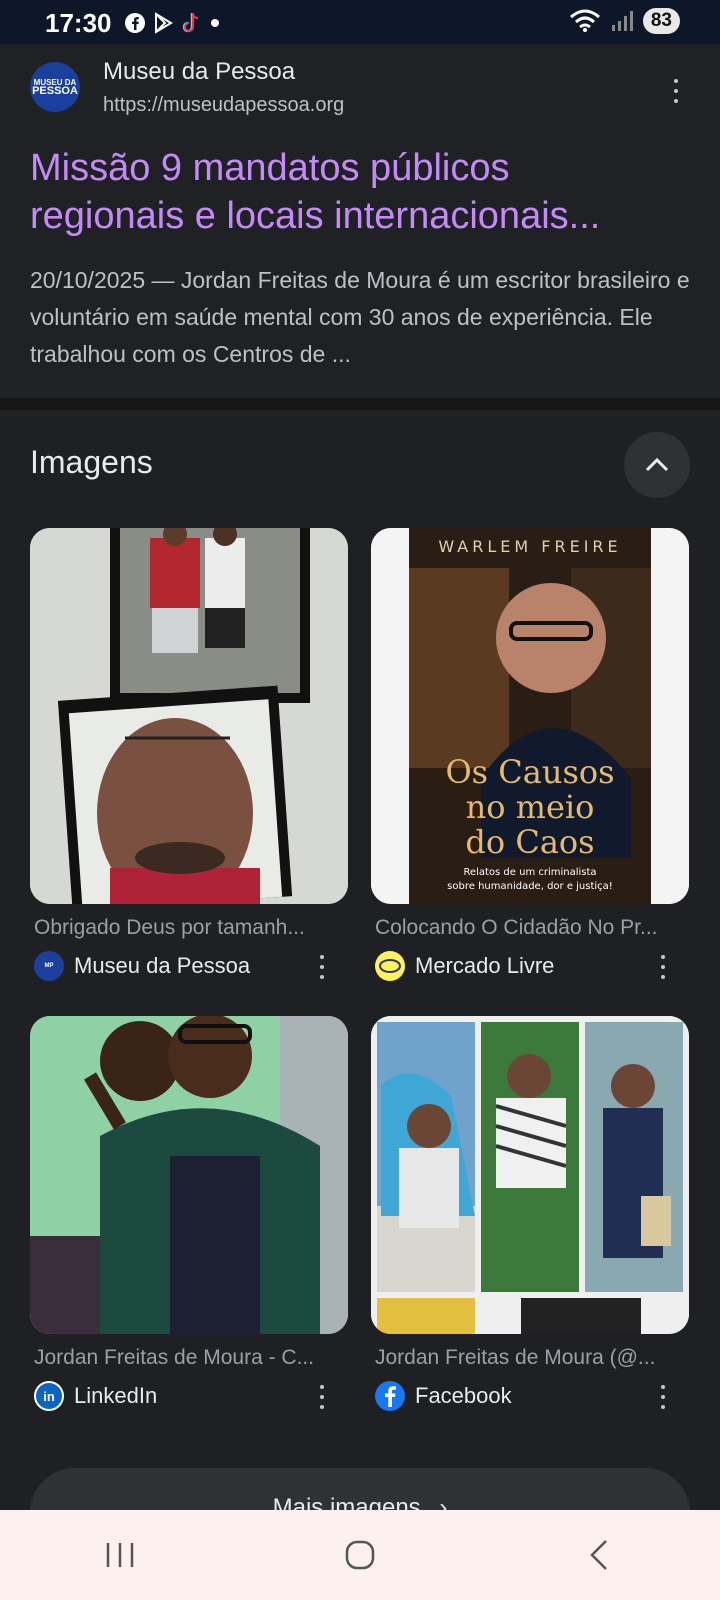 The width and height of the screenshot is (720, 1600). I want to click on system-nav-bar, so click(360, 1555).